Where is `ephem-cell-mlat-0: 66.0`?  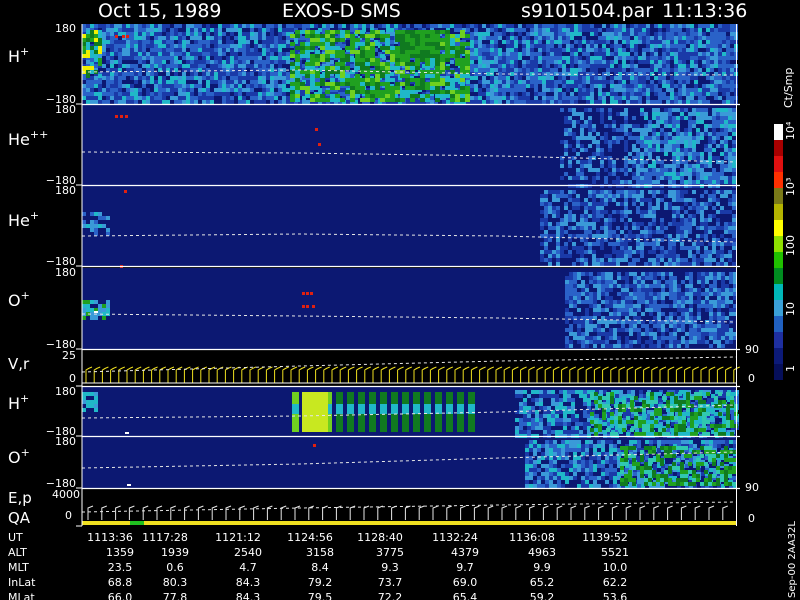
ephem-cell-mlat-0: 66.0 is located at coordinates (120, 595).